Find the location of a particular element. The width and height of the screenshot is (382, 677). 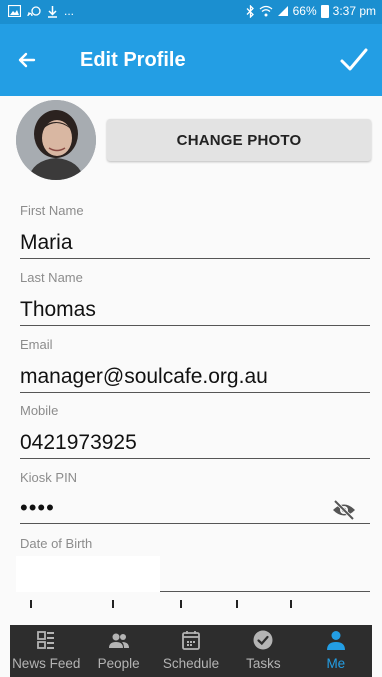

battery-icon is located at coordinates (324, 11).